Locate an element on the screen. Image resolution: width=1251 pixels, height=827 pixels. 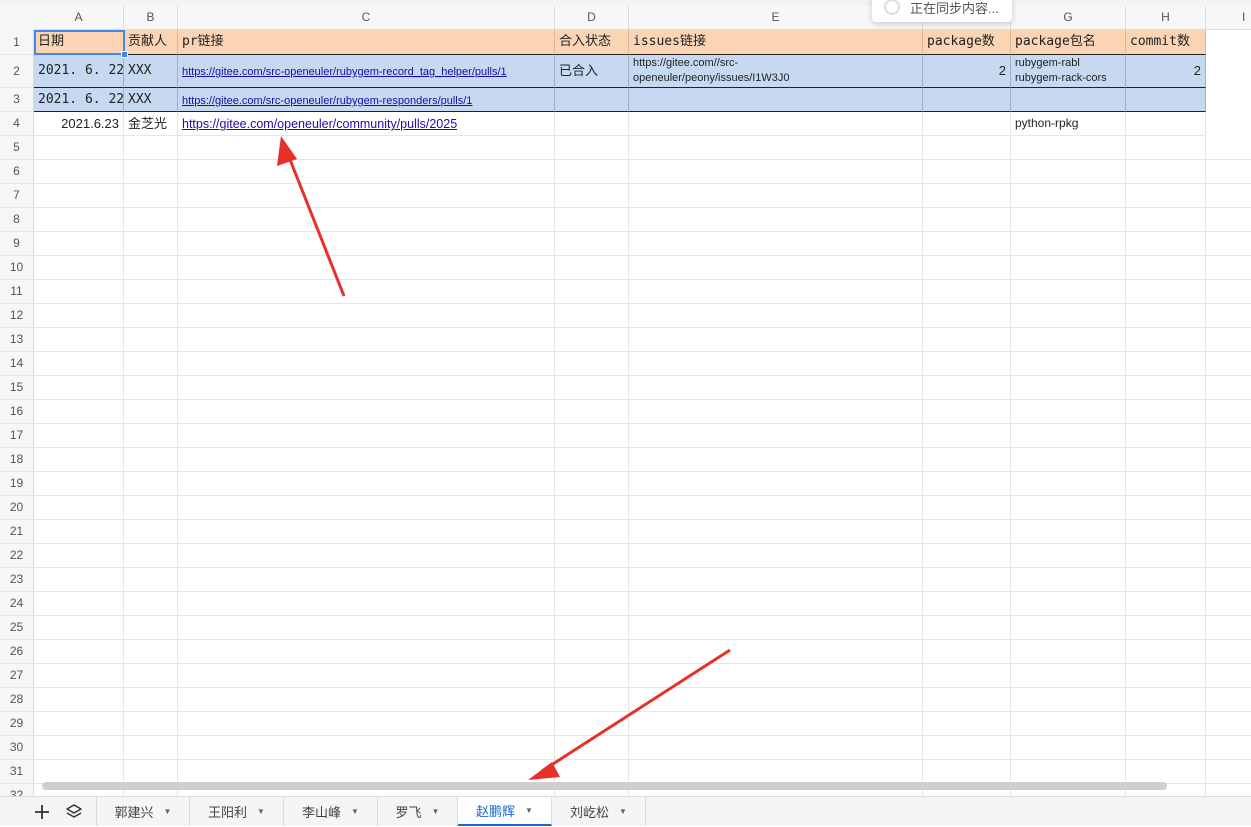
row-header: 18 is located at coordinates (17, 460).